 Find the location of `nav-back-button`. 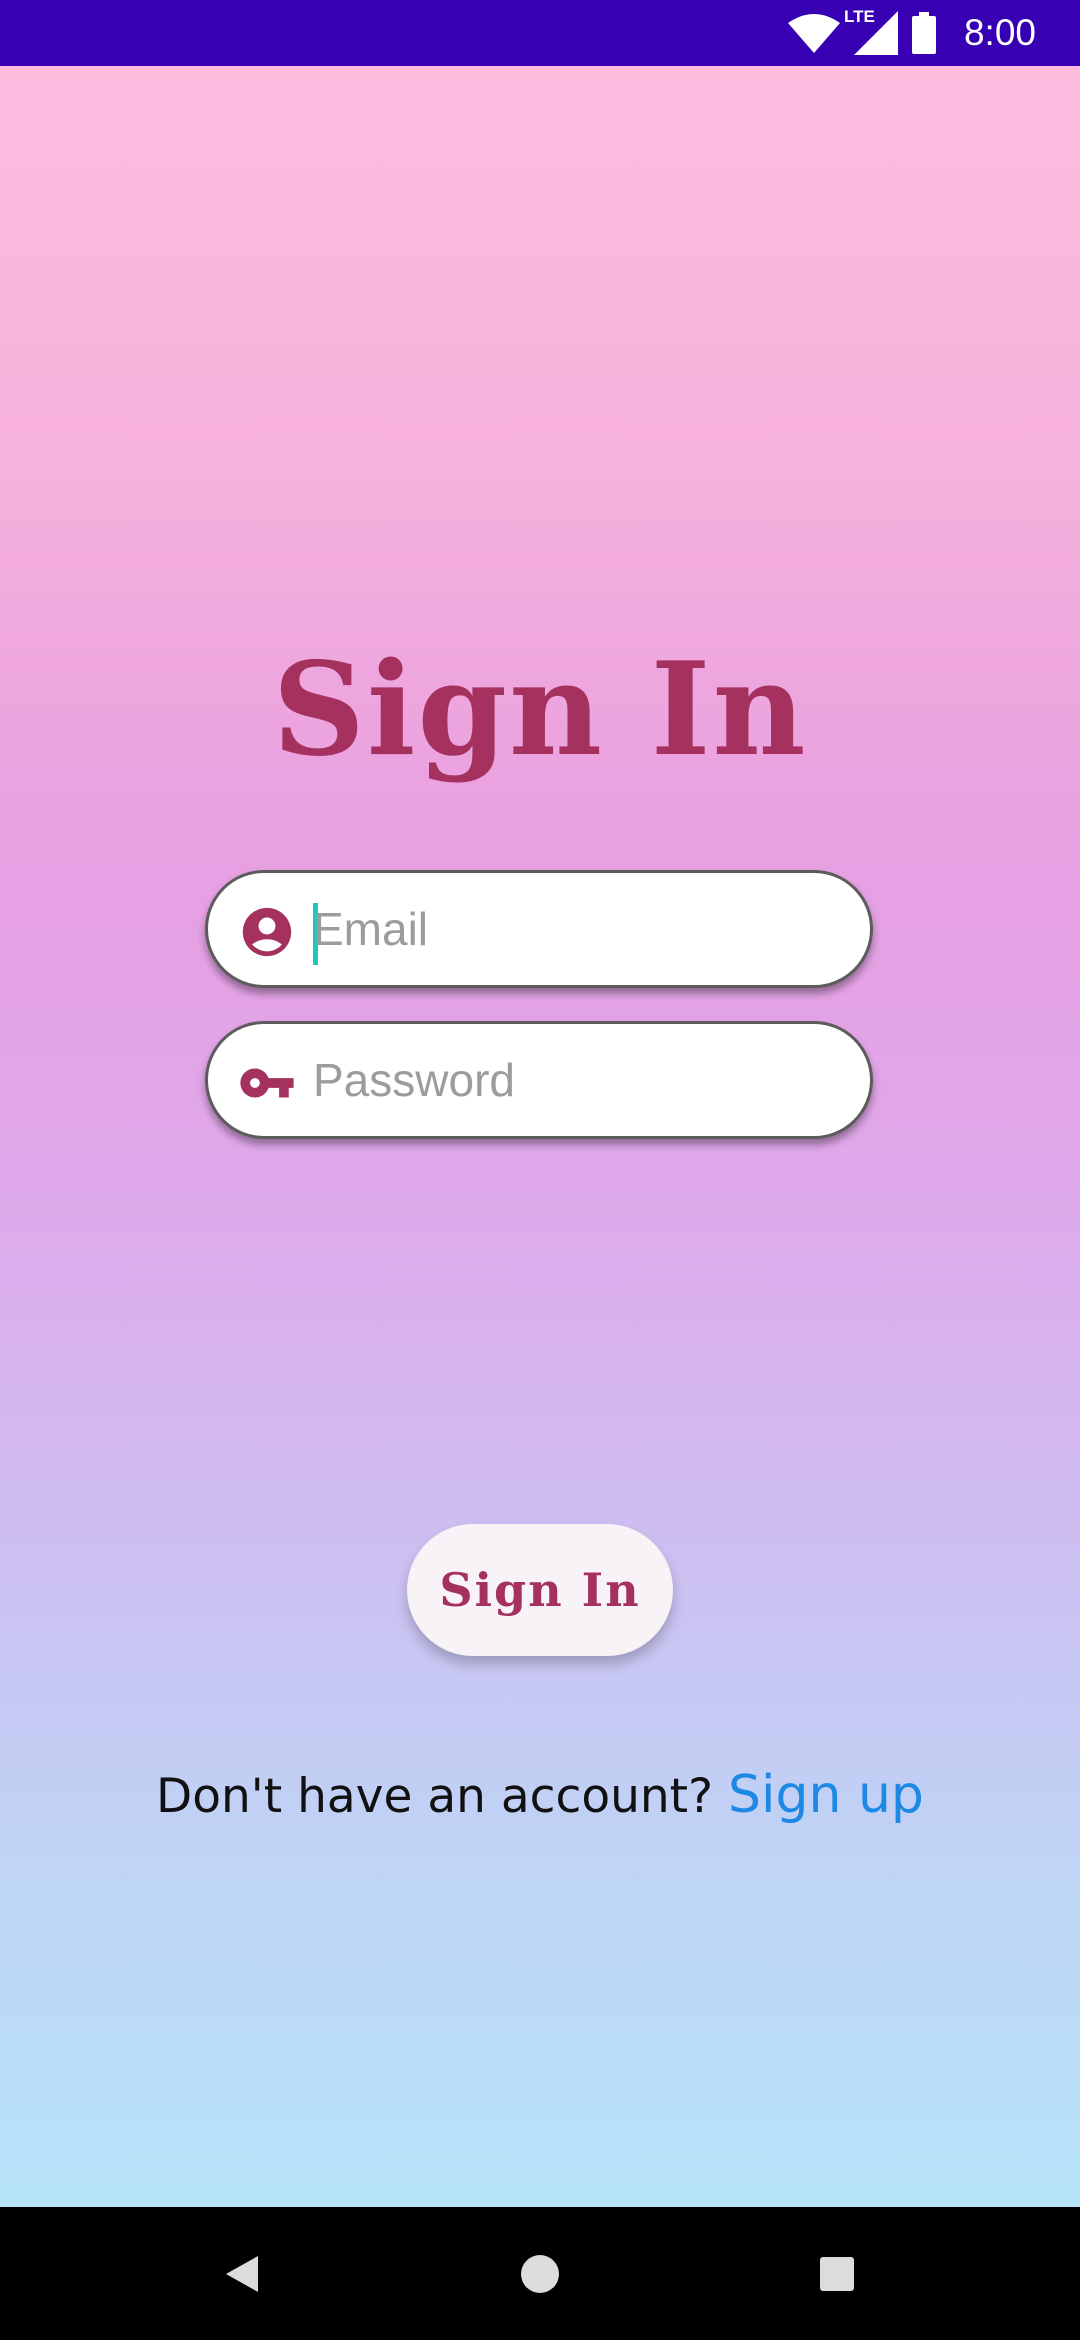

nav-back-button is located at coordinates (242, 2273).